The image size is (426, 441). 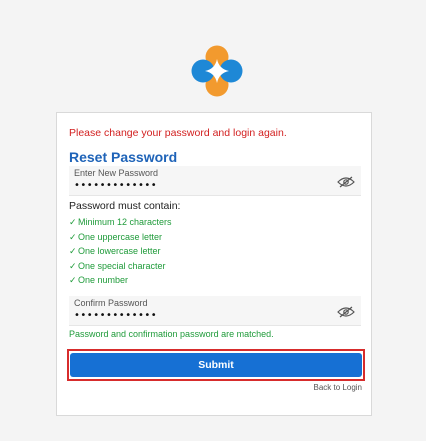 I want to click on rule-item: ✓One number, so click(x=99, y=280).